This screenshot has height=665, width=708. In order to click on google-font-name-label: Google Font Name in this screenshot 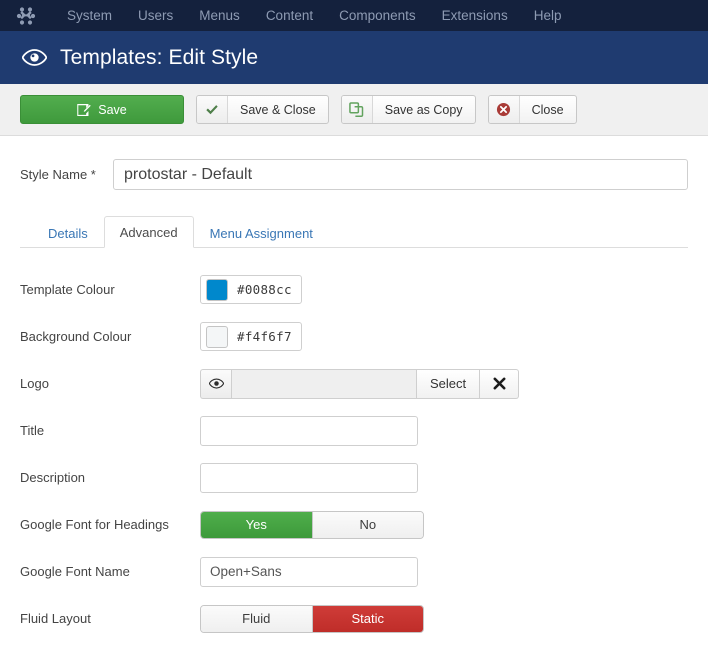, I will do `click(75, 571)`.